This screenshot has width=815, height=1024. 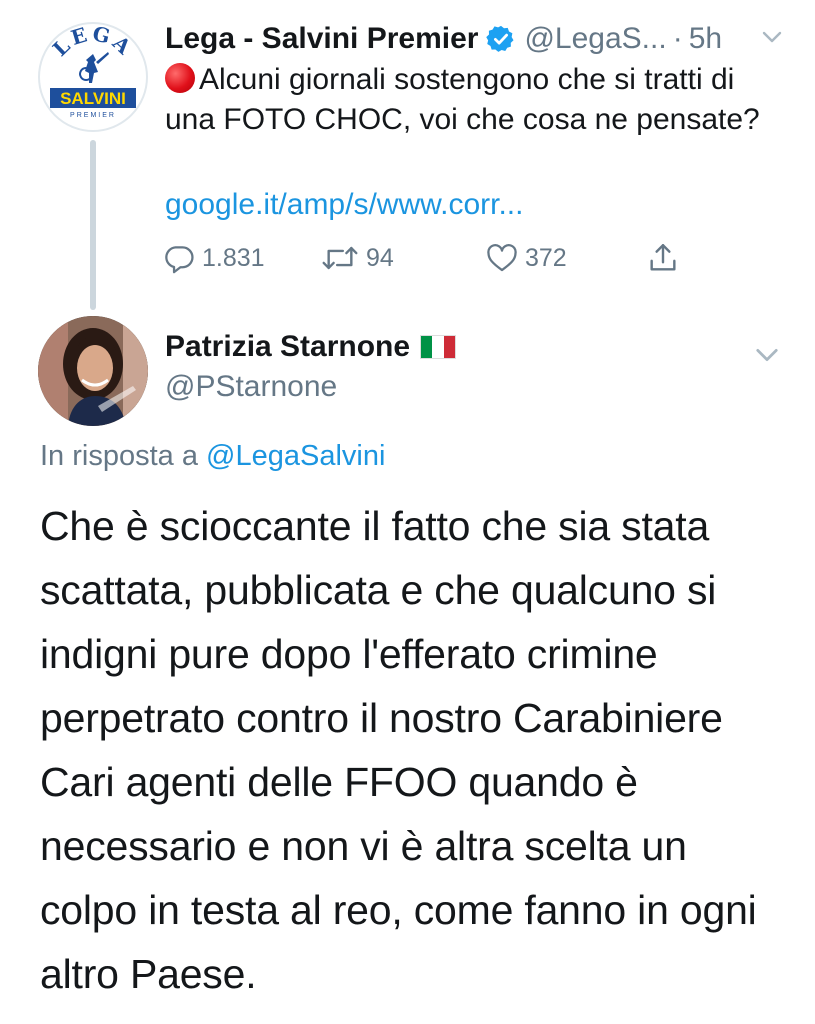 I want to click on thread-line, so click(x=93, y=225).